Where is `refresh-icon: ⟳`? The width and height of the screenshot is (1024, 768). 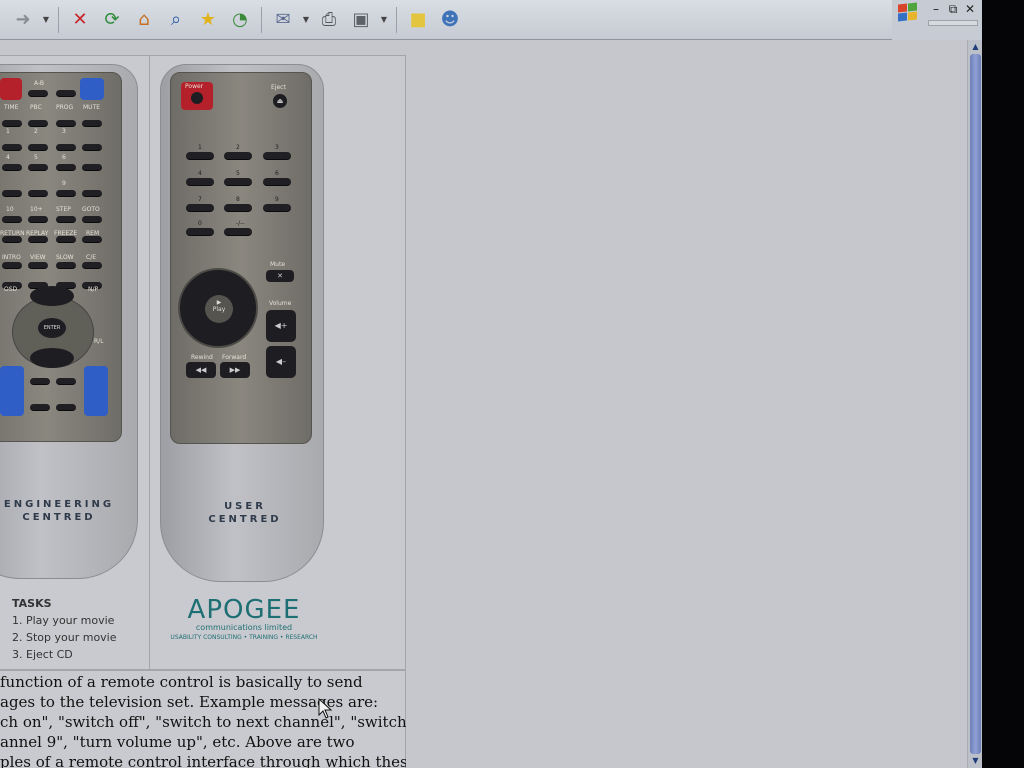 refresh-icon: ⟳ is located at coordinates (112, 20).